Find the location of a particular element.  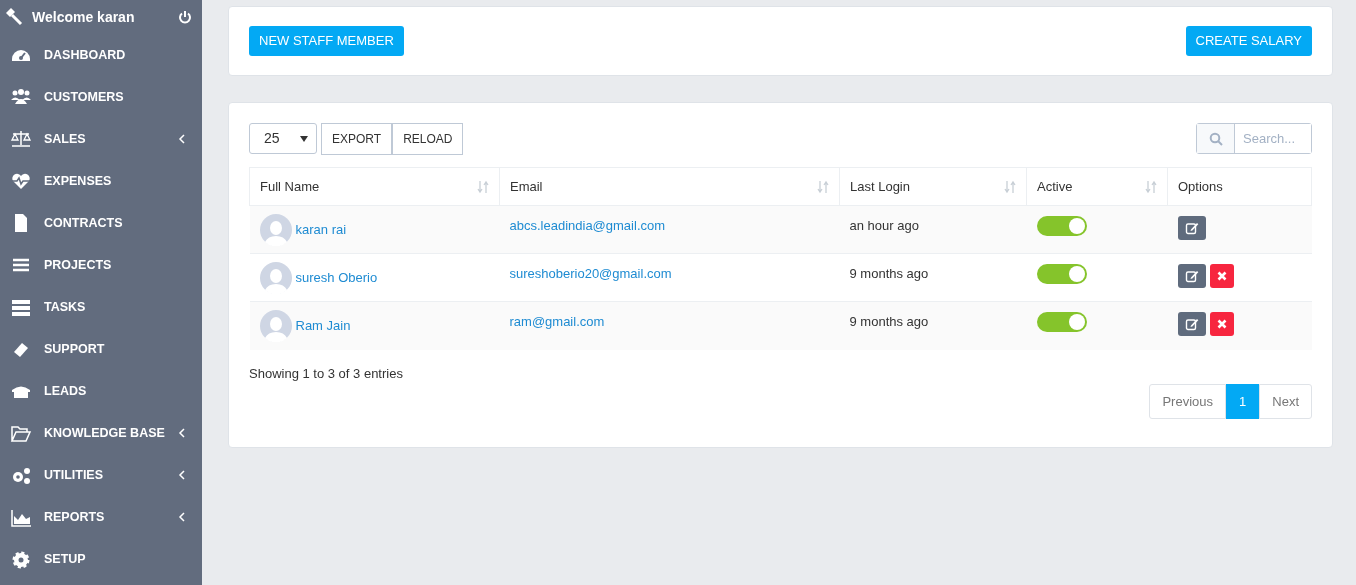

user-name-link: suresh Oberio is located at coordinates (336, 278).